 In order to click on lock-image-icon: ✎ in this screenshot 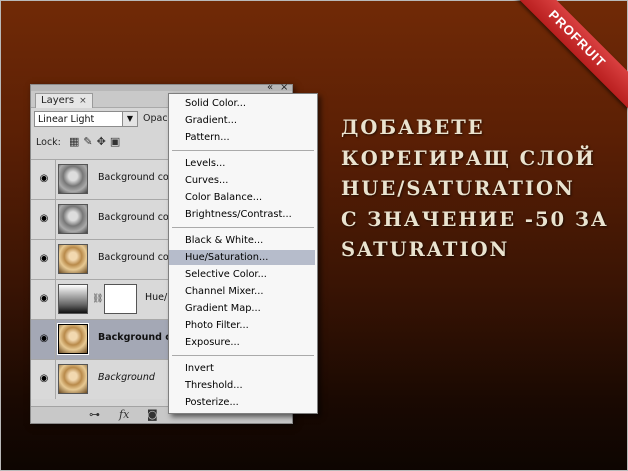, I will do `click(89, 141)`.